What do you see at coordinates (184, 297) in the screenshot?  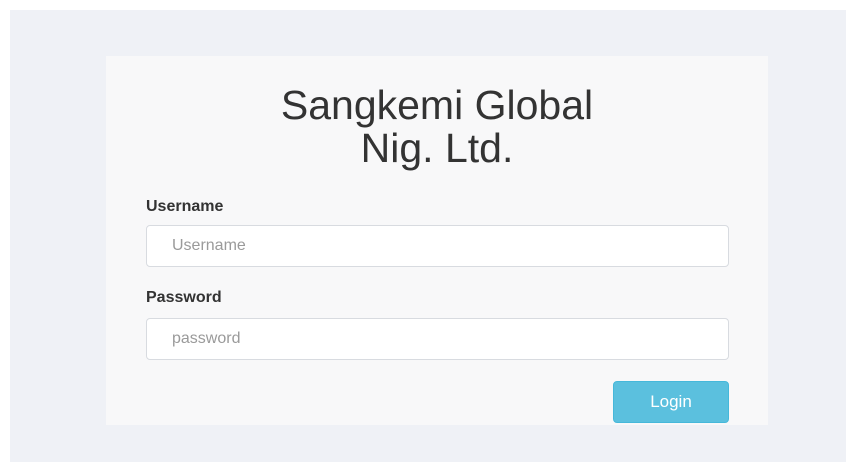 I see `password-label: Password` at bounding box center [184, 297].